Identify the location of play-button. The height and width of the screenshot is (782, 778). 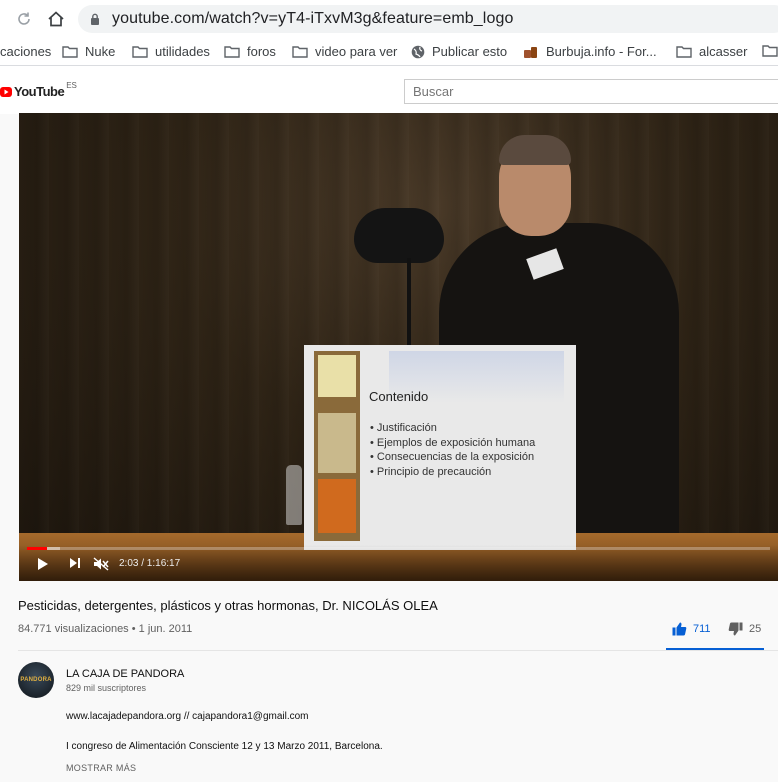
(43, 564).